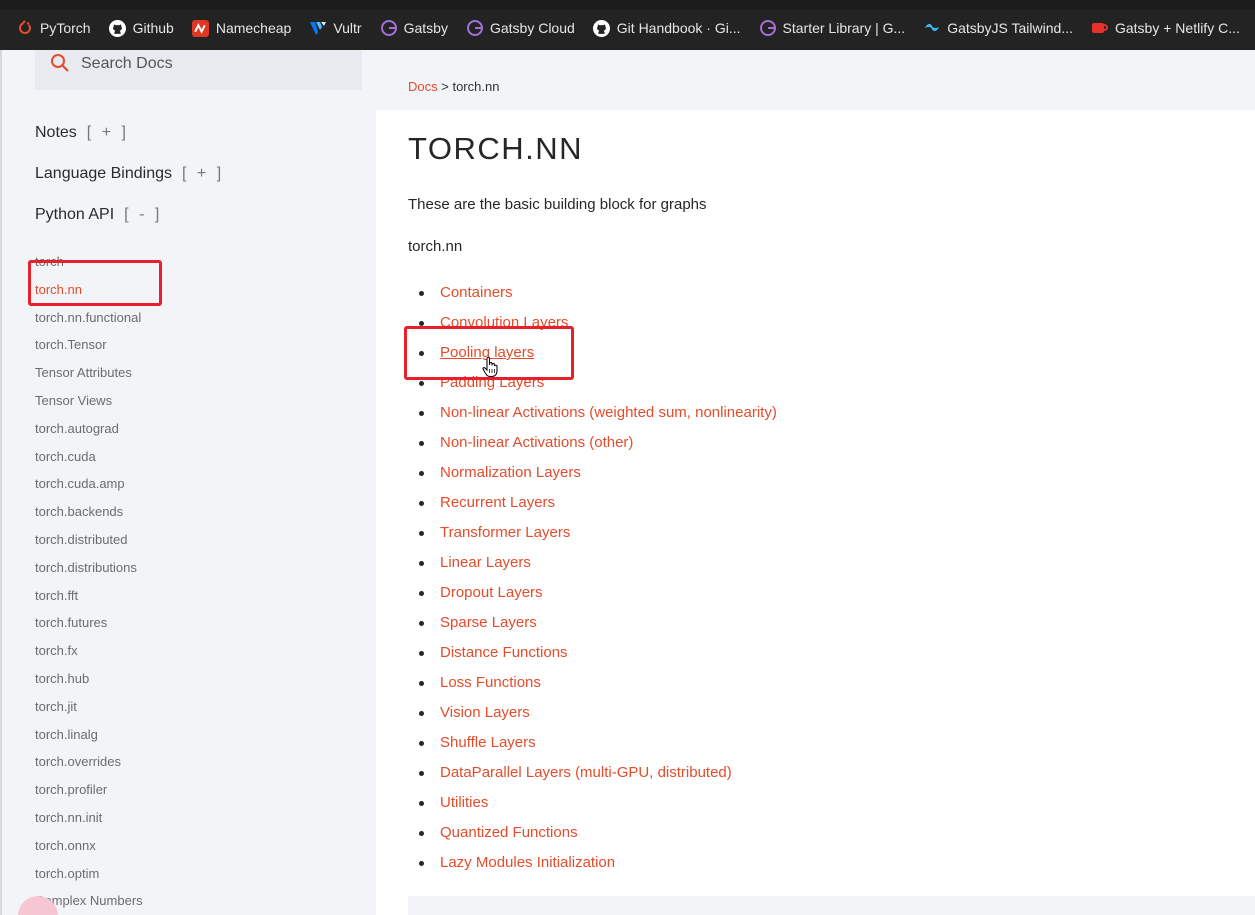 Image resolution: width=1255 pixels, height=915 pixels. Describe the element at coordinates (490, 367) in the screenshot. I see `hand-cursor-icon` at that location.